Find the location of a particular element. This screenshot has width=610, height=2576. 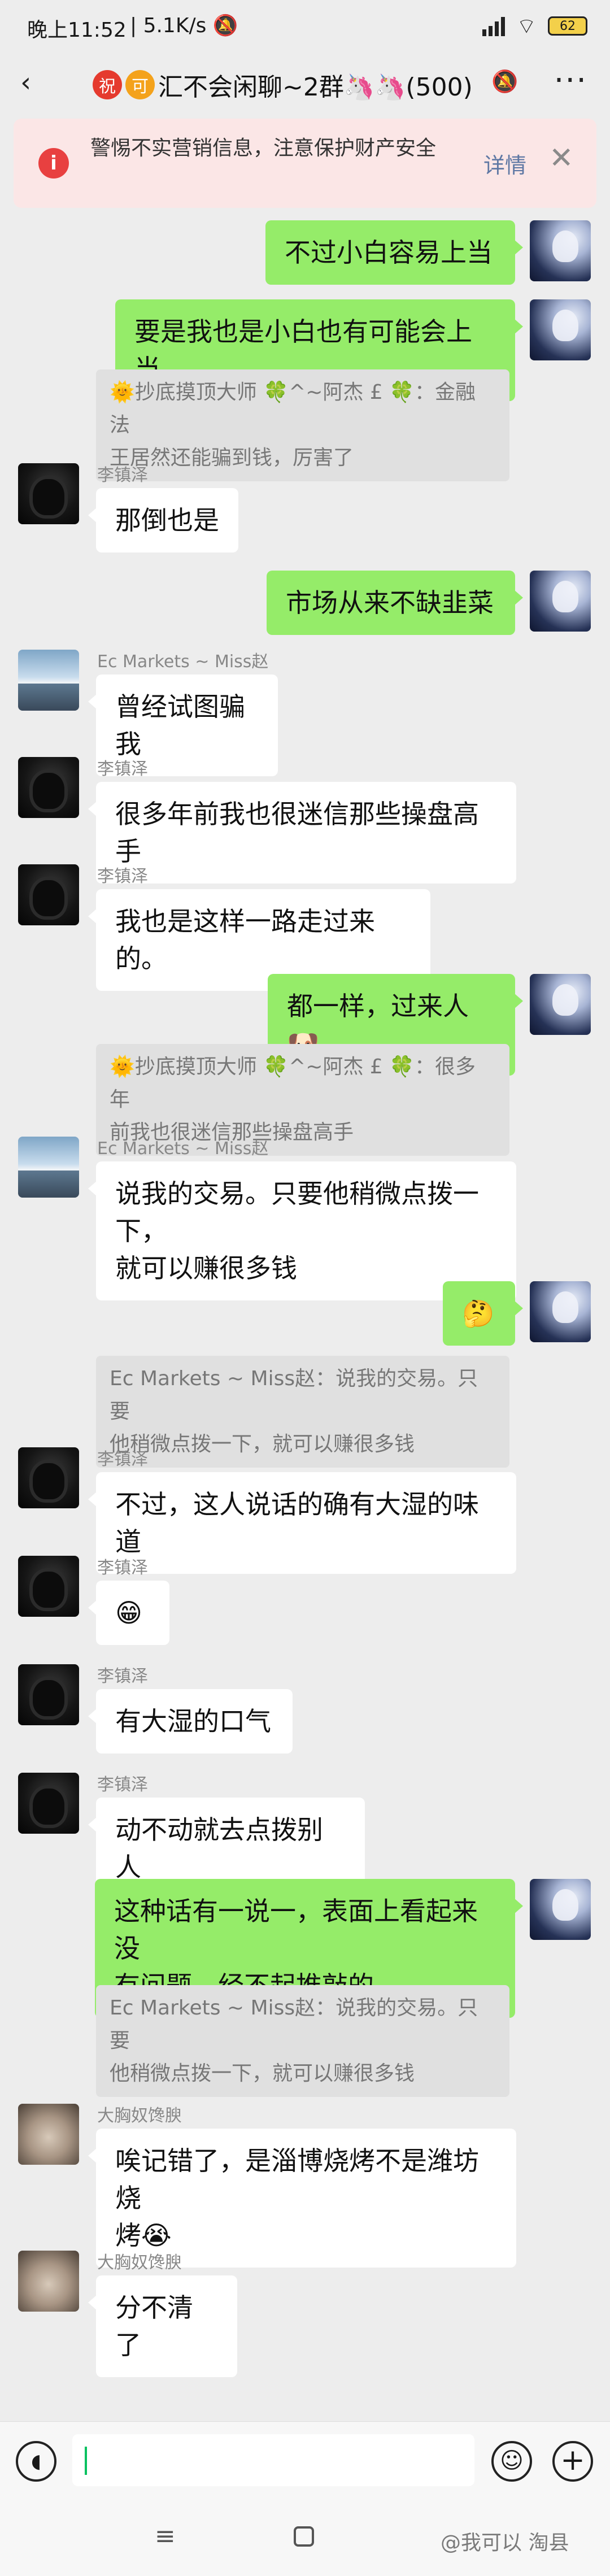

system-nav-bar: ≡ @我可以 淘县 is located at coordinates (305, 2536).